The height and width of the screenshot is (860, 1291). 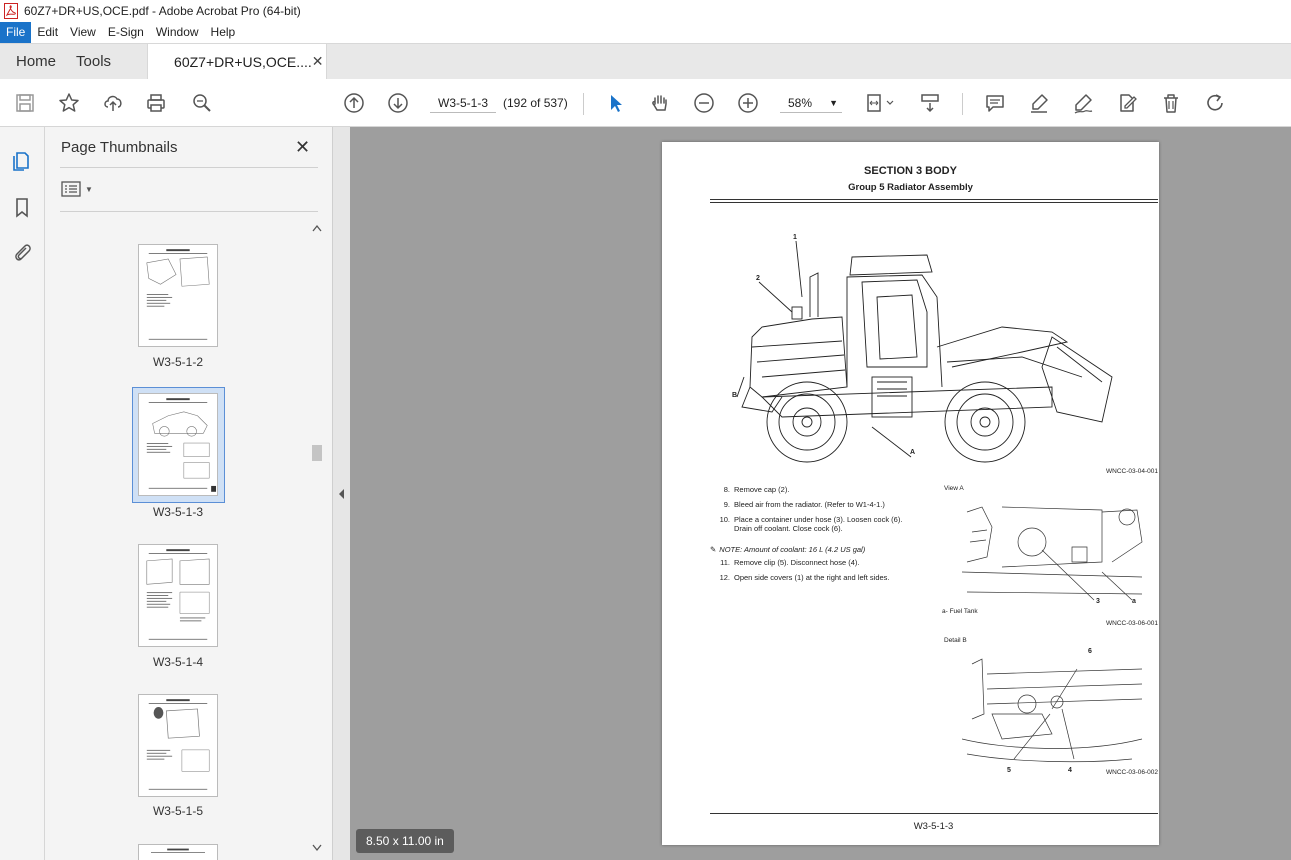 What do you see at coordinates (22, 207) in the screenshot?
I see `bookmark-icon` at bounding box center [22, 207].